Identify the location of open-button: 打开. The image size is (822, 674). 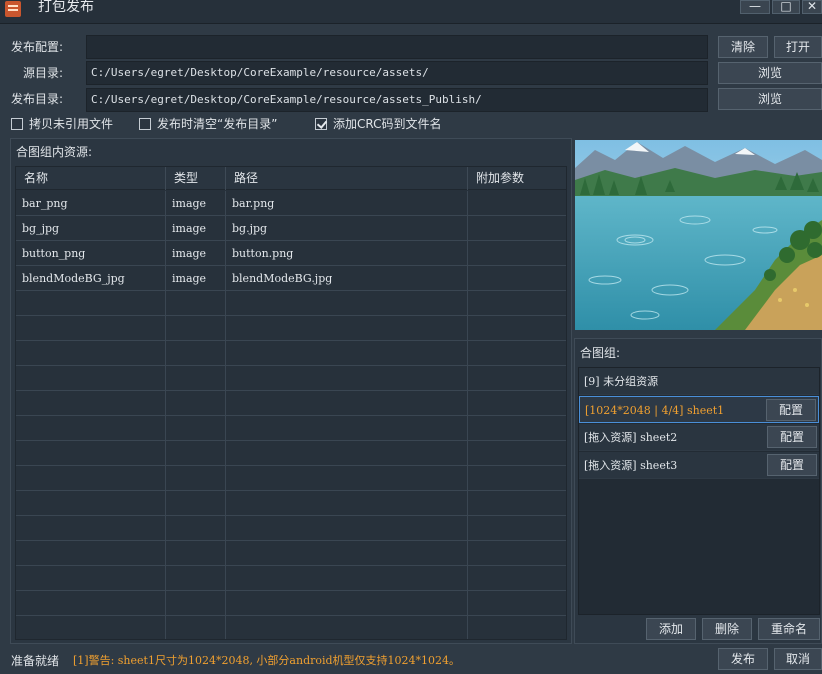
(798, 47).